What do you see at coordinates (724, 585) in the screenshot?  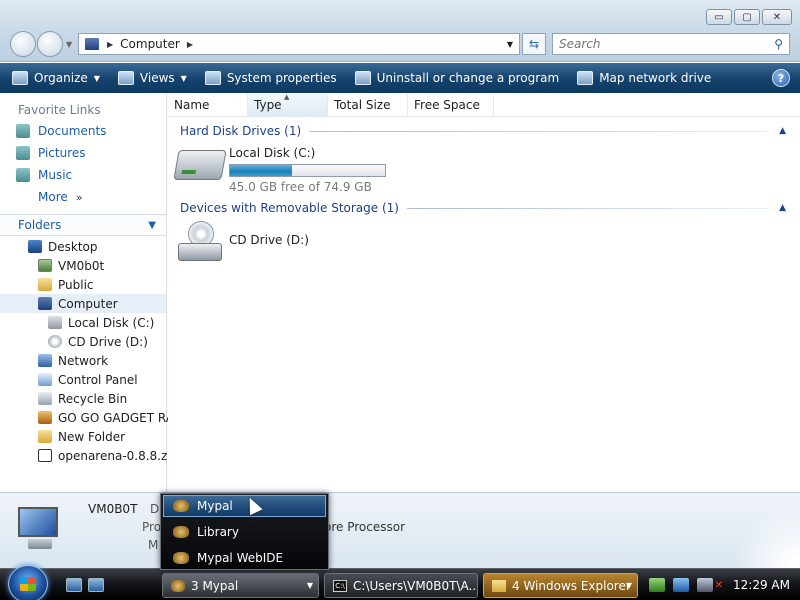 I see `system-tray: ✕ 12:29 AM` at bounding box center [724, 585].